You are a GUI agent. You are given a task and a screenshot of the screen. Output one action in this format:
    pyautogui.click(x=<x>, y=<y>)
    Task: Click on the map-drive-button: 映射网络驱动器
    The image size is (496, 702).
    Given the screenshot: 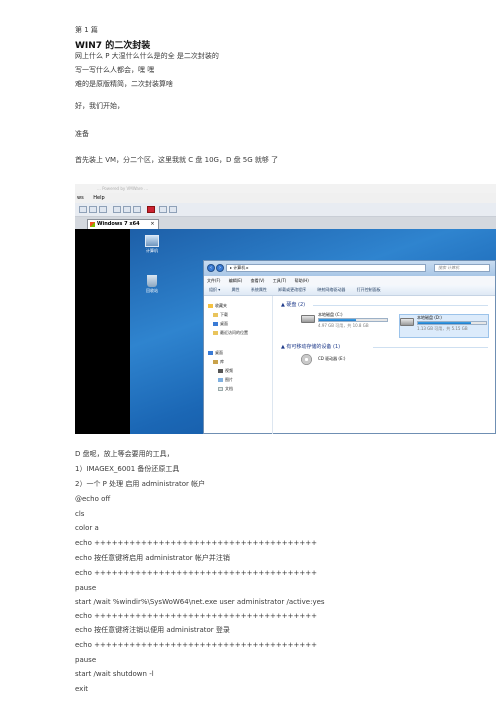 What is the action you would take?
    pyautogui.click(x=331, y=289)
    